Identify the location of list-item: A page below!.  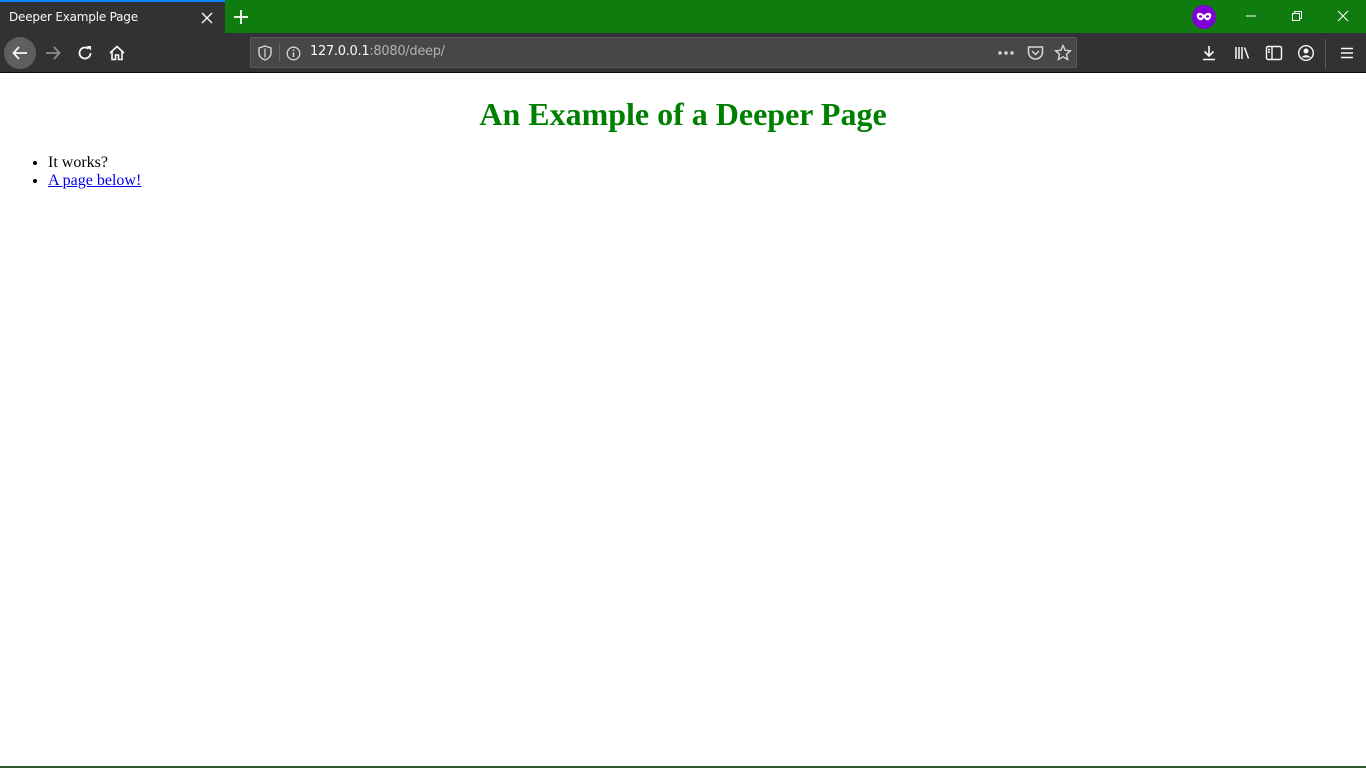
(94, 181).